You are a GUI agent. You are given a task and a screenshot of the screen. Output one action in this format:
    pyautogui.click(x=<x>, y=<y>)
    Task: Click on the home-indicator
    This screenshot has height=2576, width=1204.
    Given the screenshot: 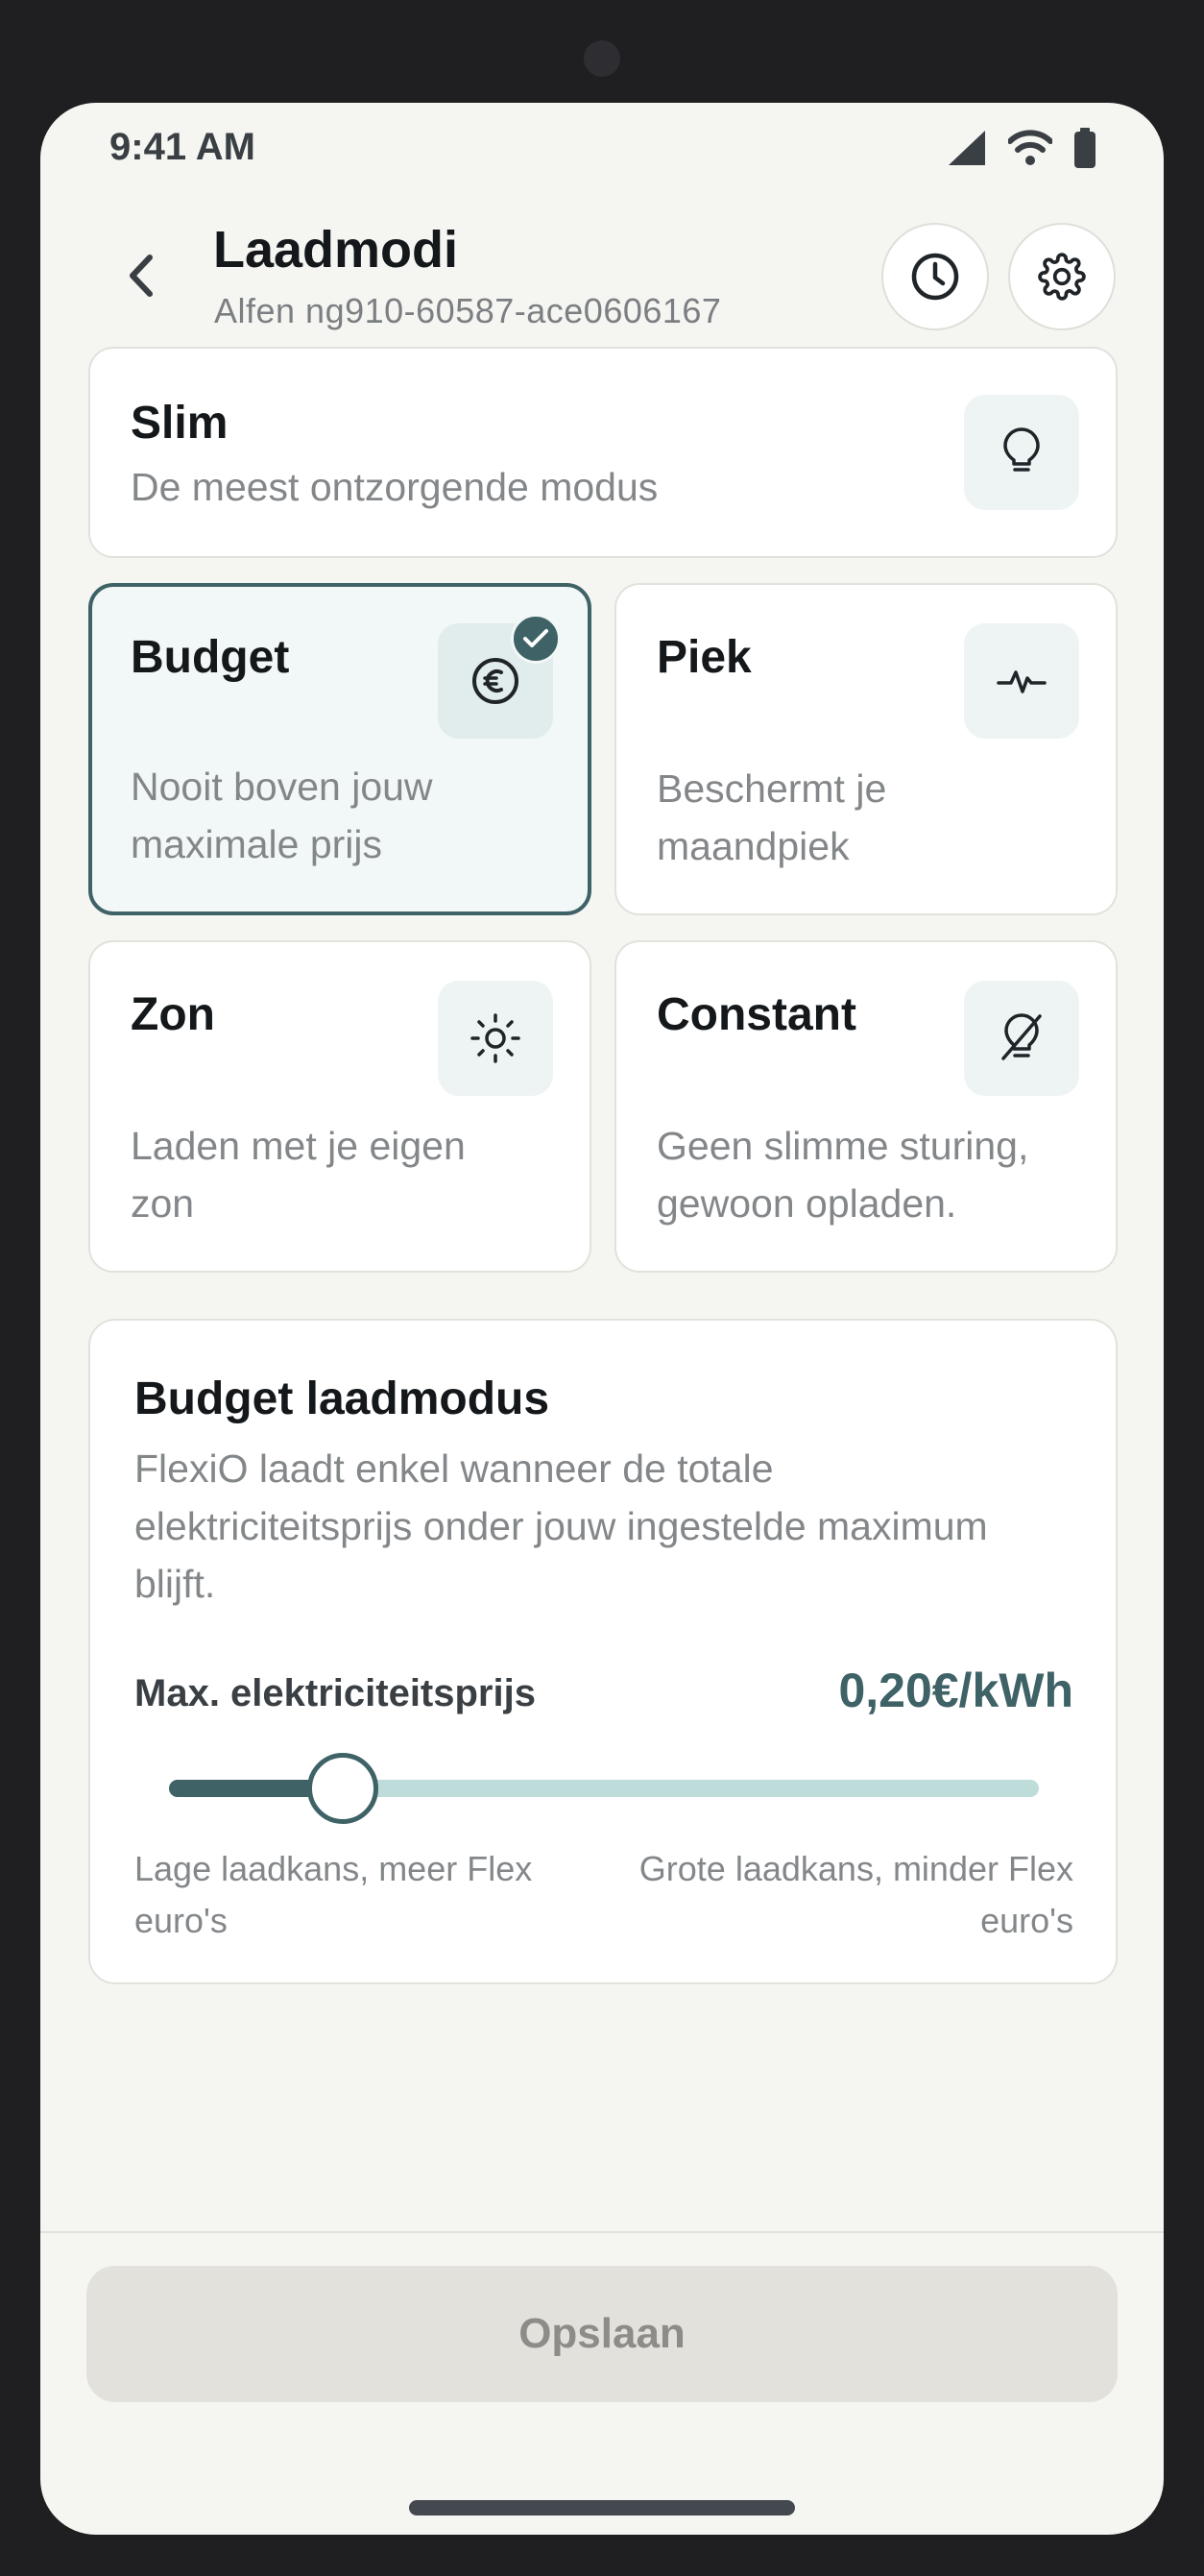 What is the action you would take?
    pyautogui.click(x=602, y=2507)
    